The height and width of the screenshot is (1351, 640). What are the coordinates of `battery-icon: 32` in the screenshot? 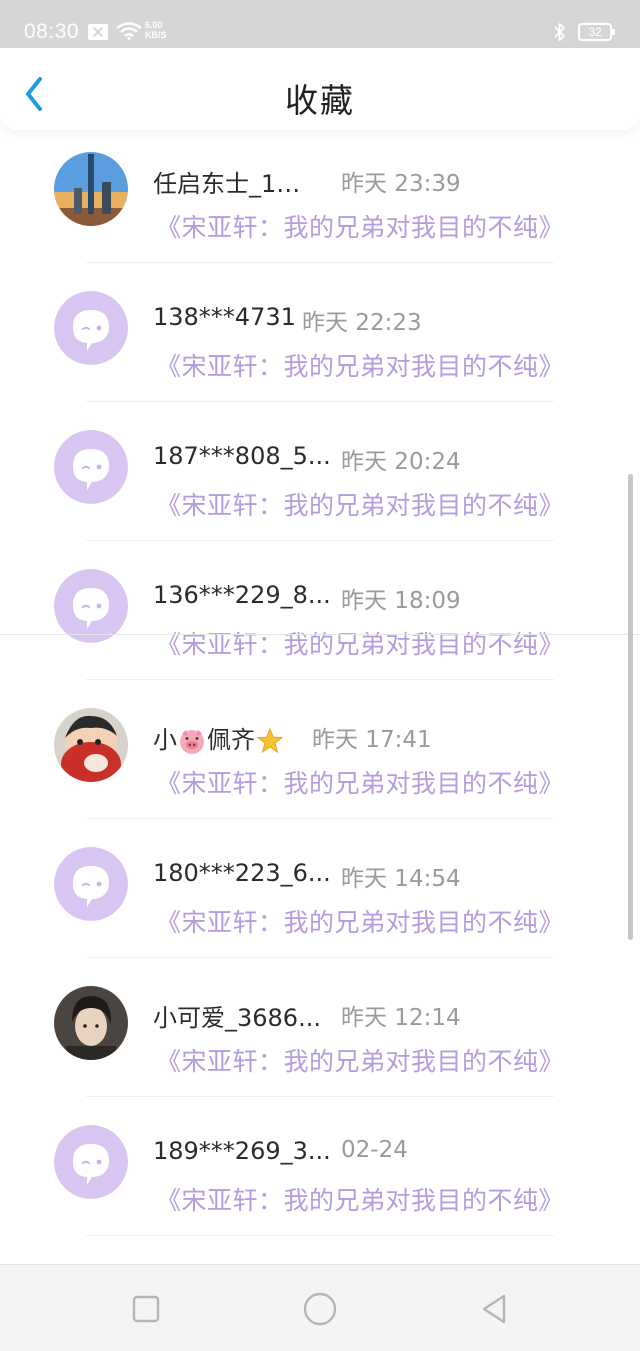 It's located at (596, 32).